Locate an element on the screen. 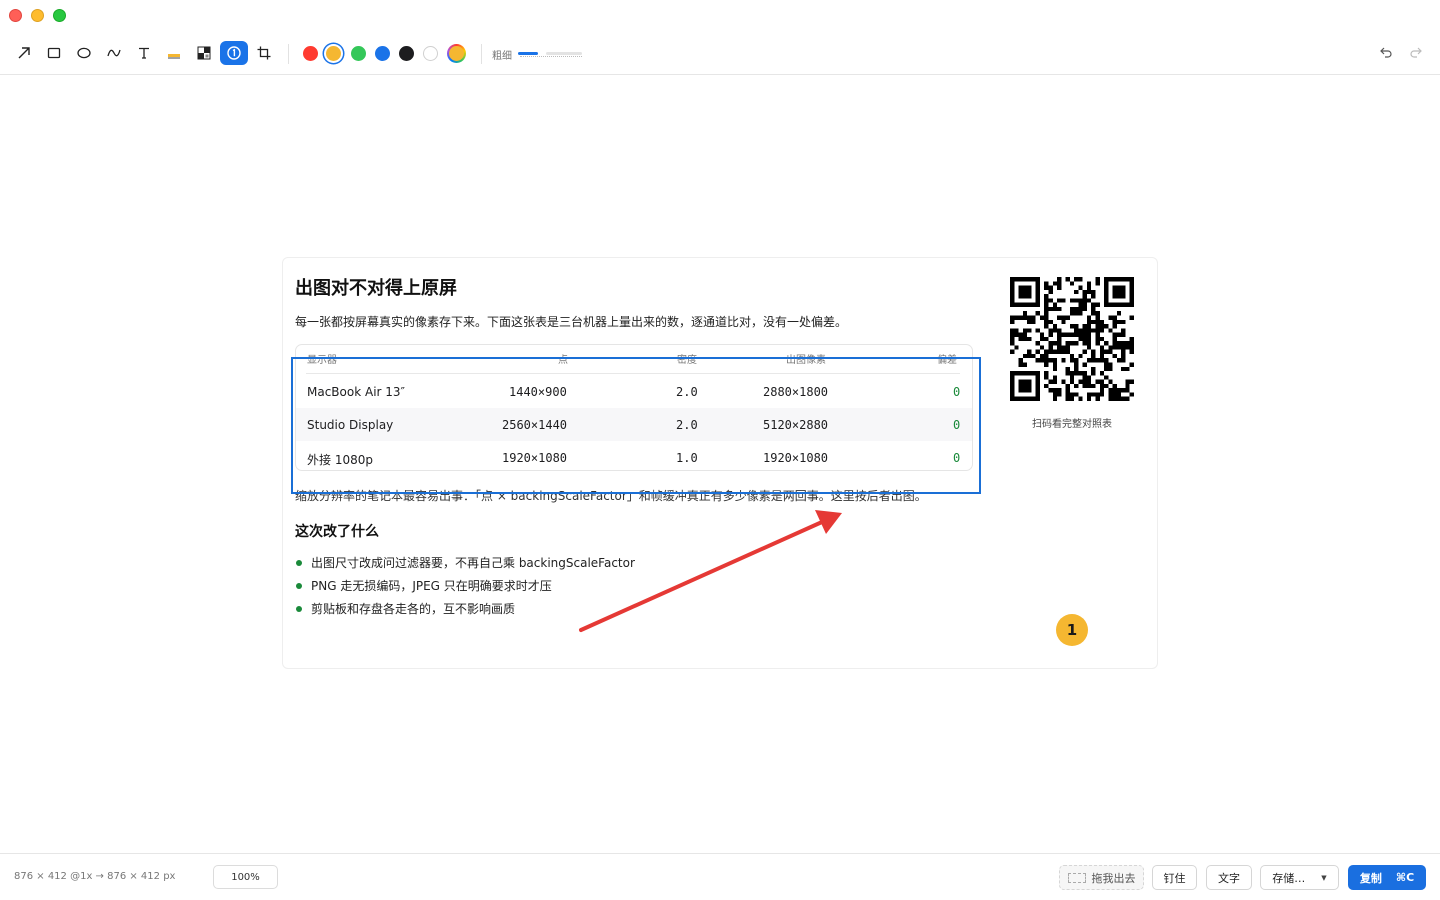 This screenshot has width=1440, height=900. list-item-text: 剪贴板和存盘各走各的，互不影响画质 is located at coordinates (413, 609).